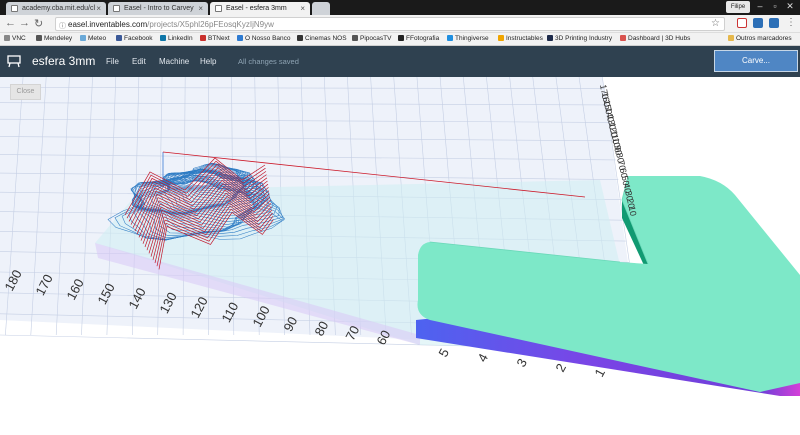 Image resolution: width=800 pixels, height=435 pixels. Describe the element at coordinates (25, 92) in the screenshot. I see `close-button: Close` at that location.